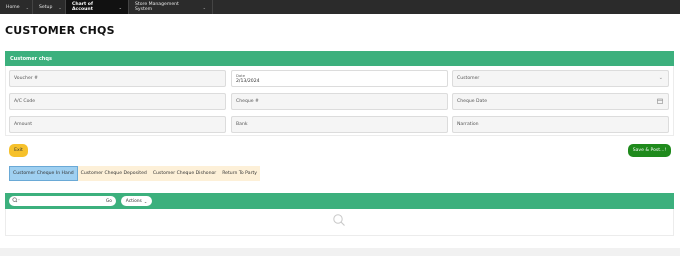  What do you see at coordinates (472, 101) in the screenshot?
I see `cheque-date-label: Cheque Date` at bounding box center [472, 101].